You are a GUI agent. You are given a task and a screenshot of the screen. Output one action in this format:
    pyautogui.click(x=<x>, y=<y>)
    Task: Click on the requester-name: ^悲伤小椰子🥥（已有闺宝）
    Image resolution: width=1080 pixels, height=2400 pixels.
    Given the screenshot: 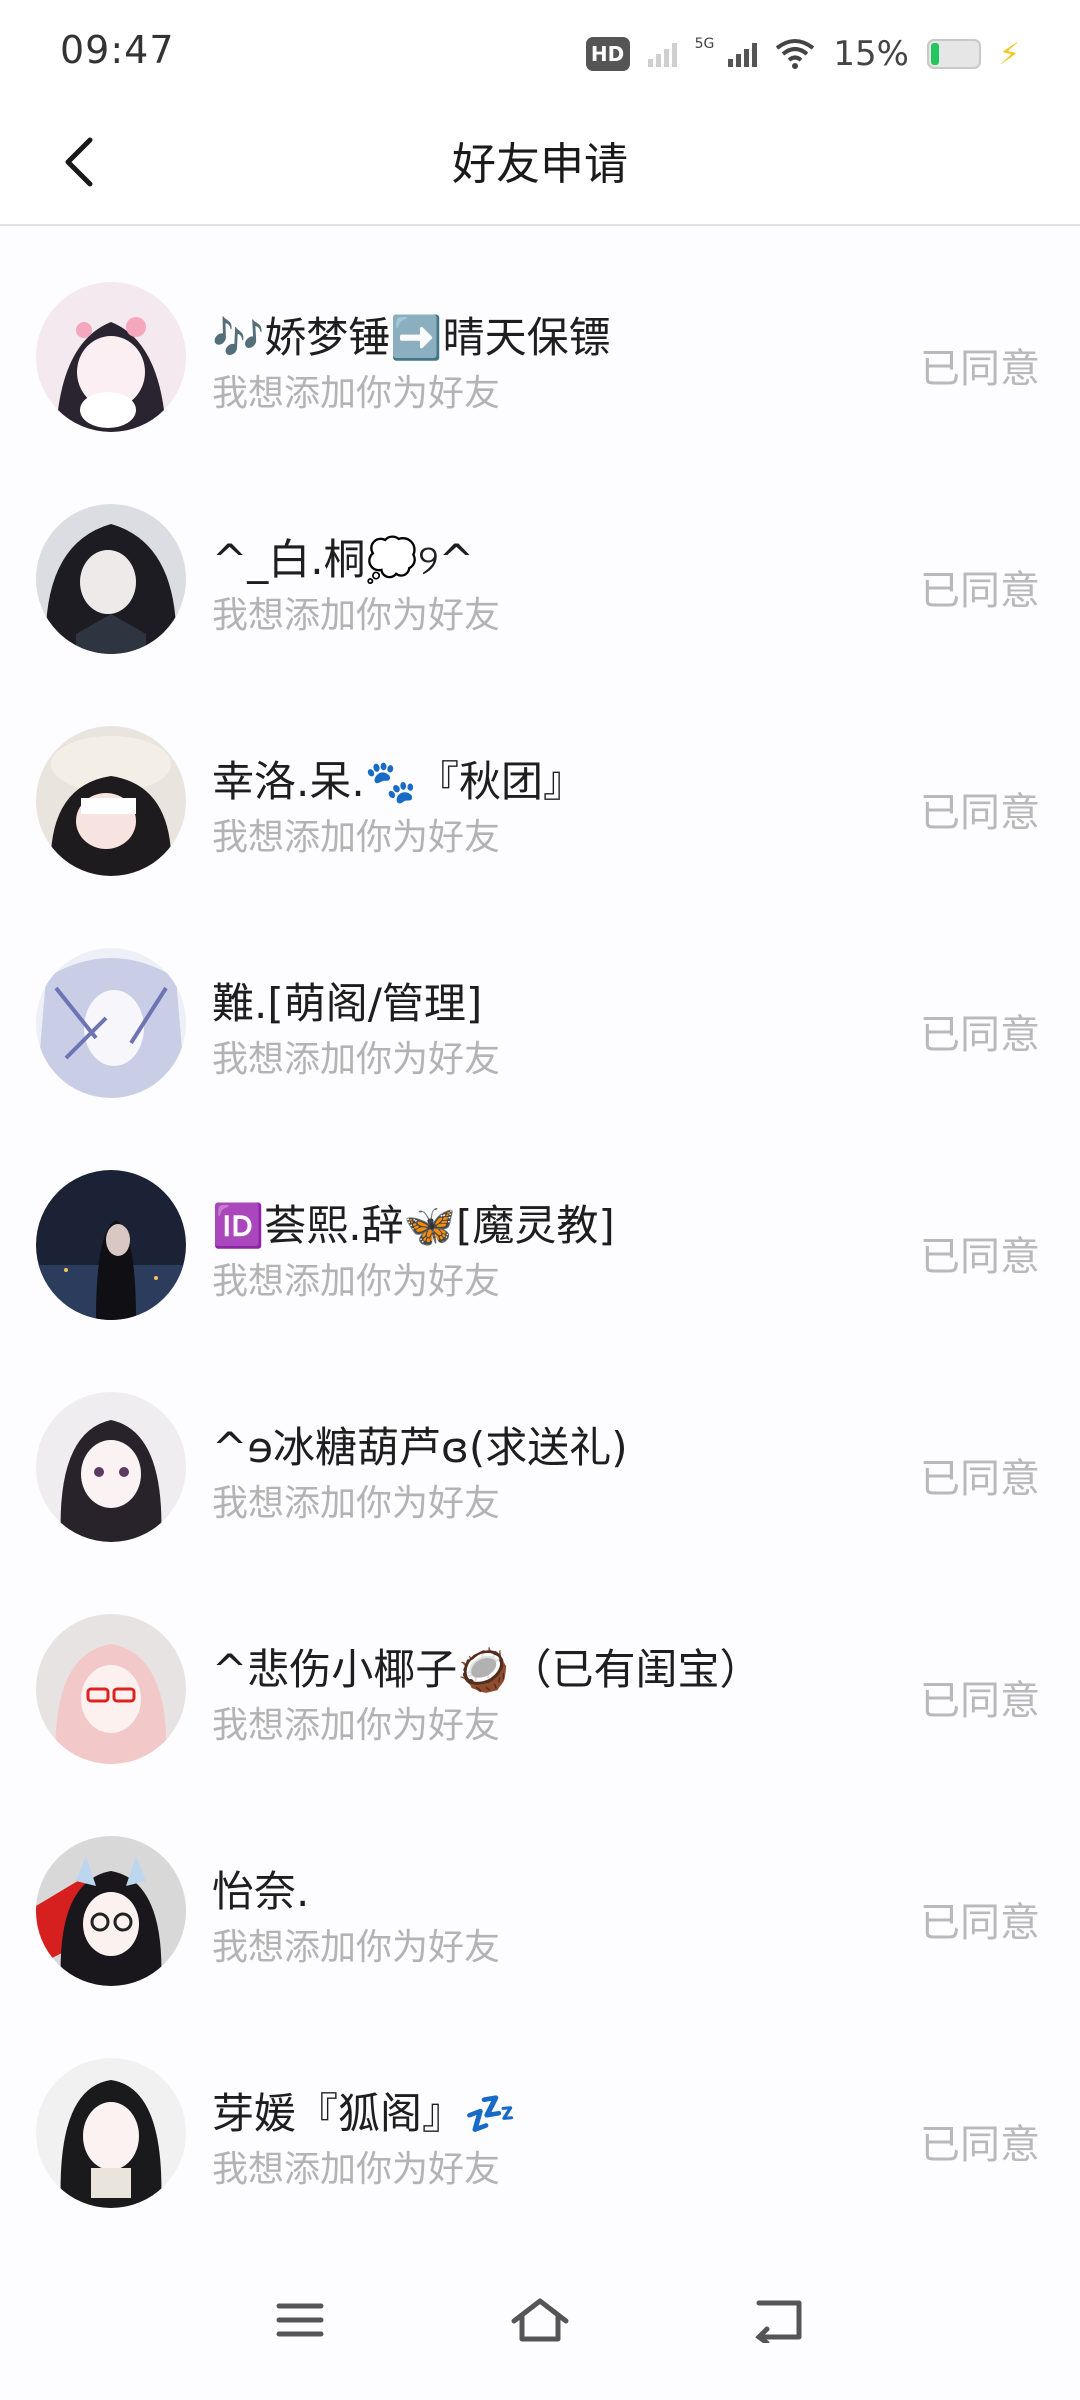 What is the action you would take?
    pyautogui.click(x=487, y=1669)
    